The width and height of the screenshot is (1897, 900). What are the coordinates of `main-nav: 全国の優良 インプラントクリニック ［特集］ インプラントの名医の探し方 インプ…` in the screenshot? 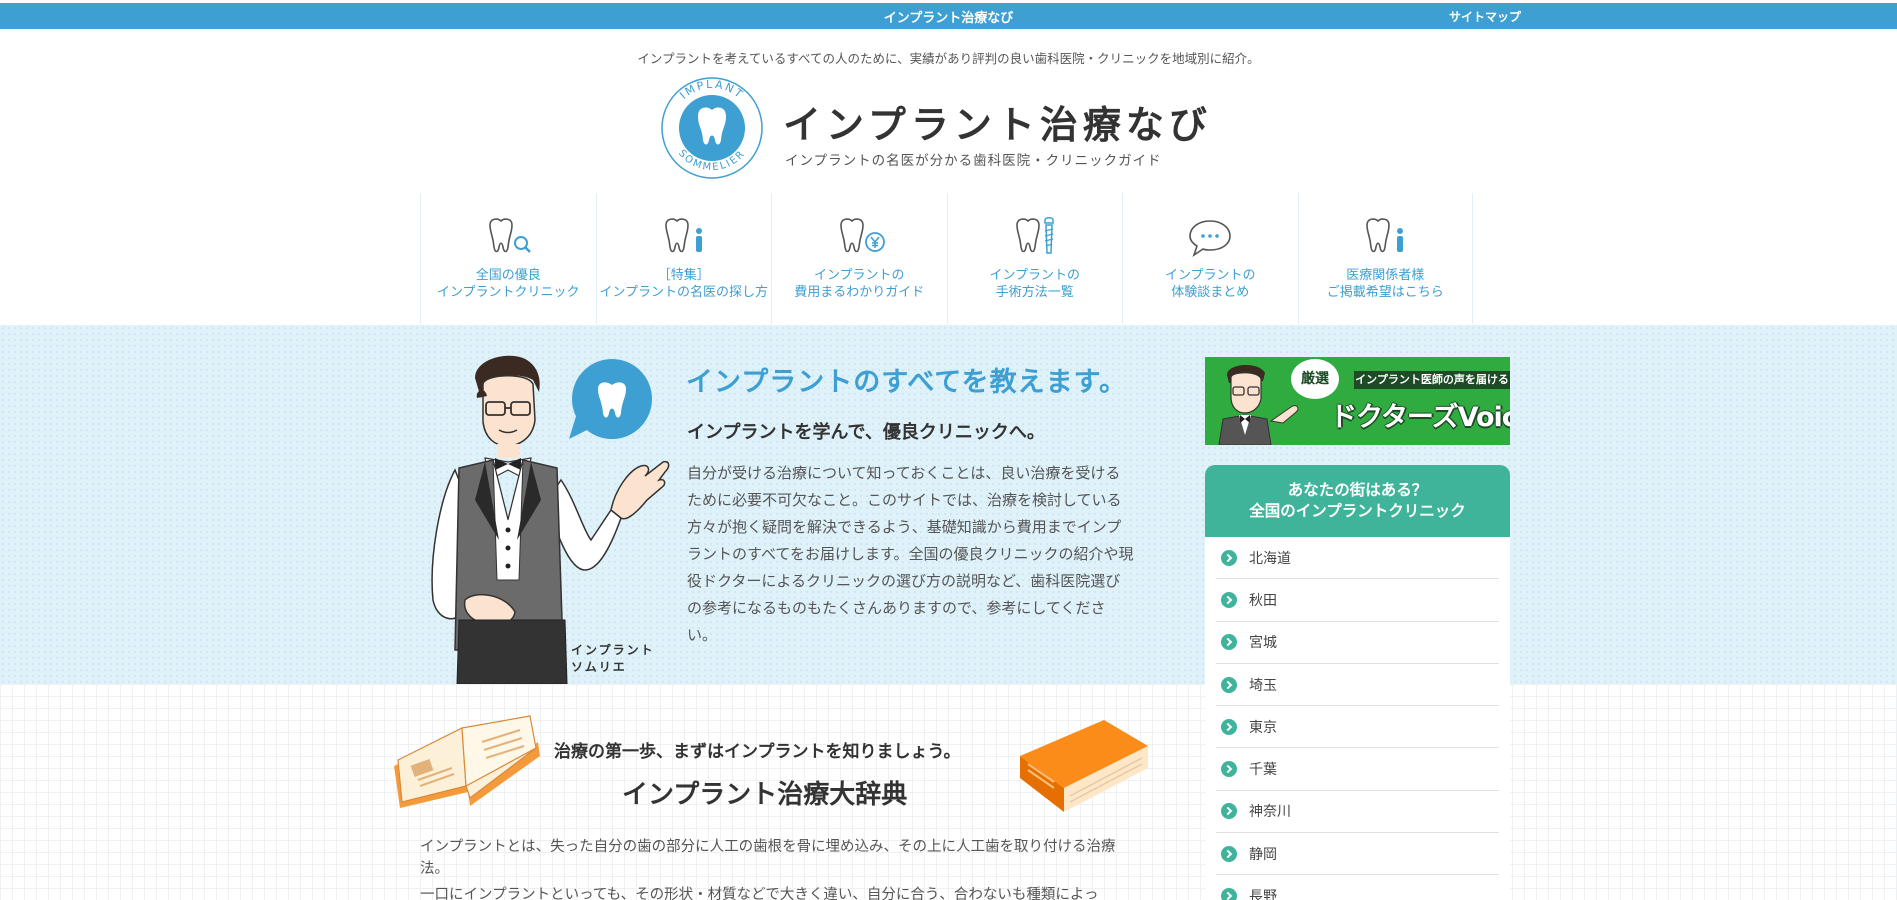 It's located at (965, 258).